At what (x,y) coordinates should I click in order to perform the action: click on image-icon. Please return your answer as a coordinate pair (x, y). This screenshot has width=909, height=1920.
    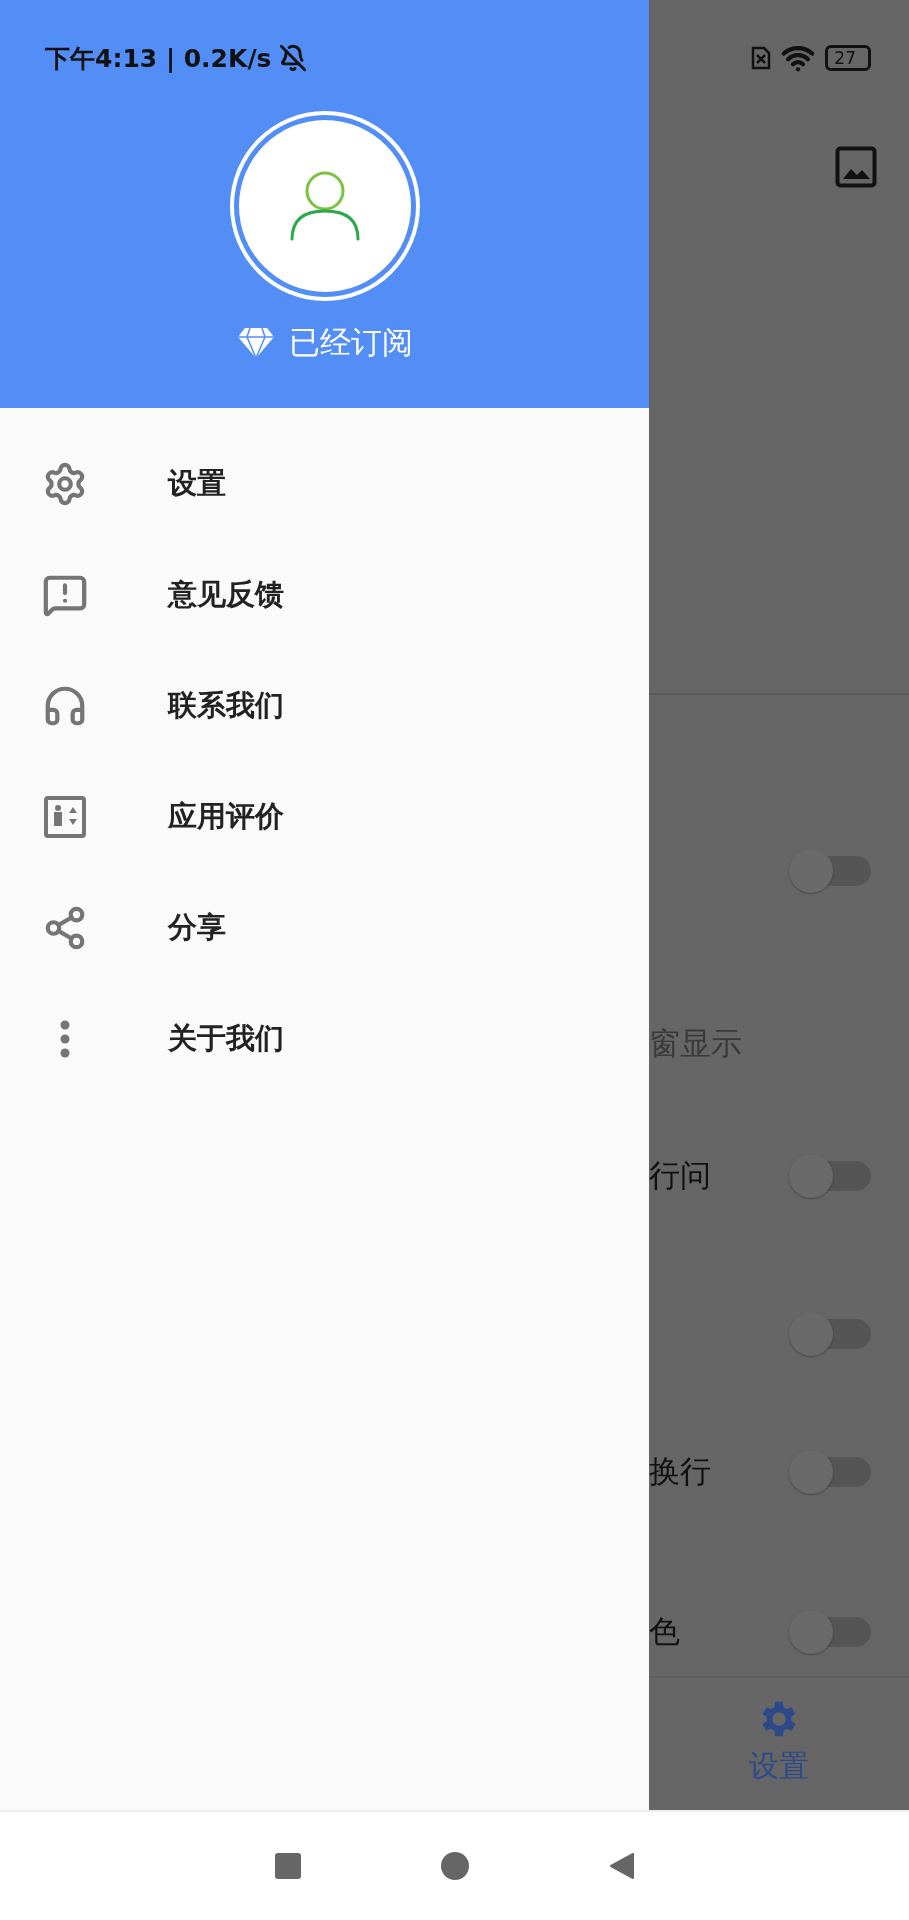
    Looking at the image, I should click on (856, 166).